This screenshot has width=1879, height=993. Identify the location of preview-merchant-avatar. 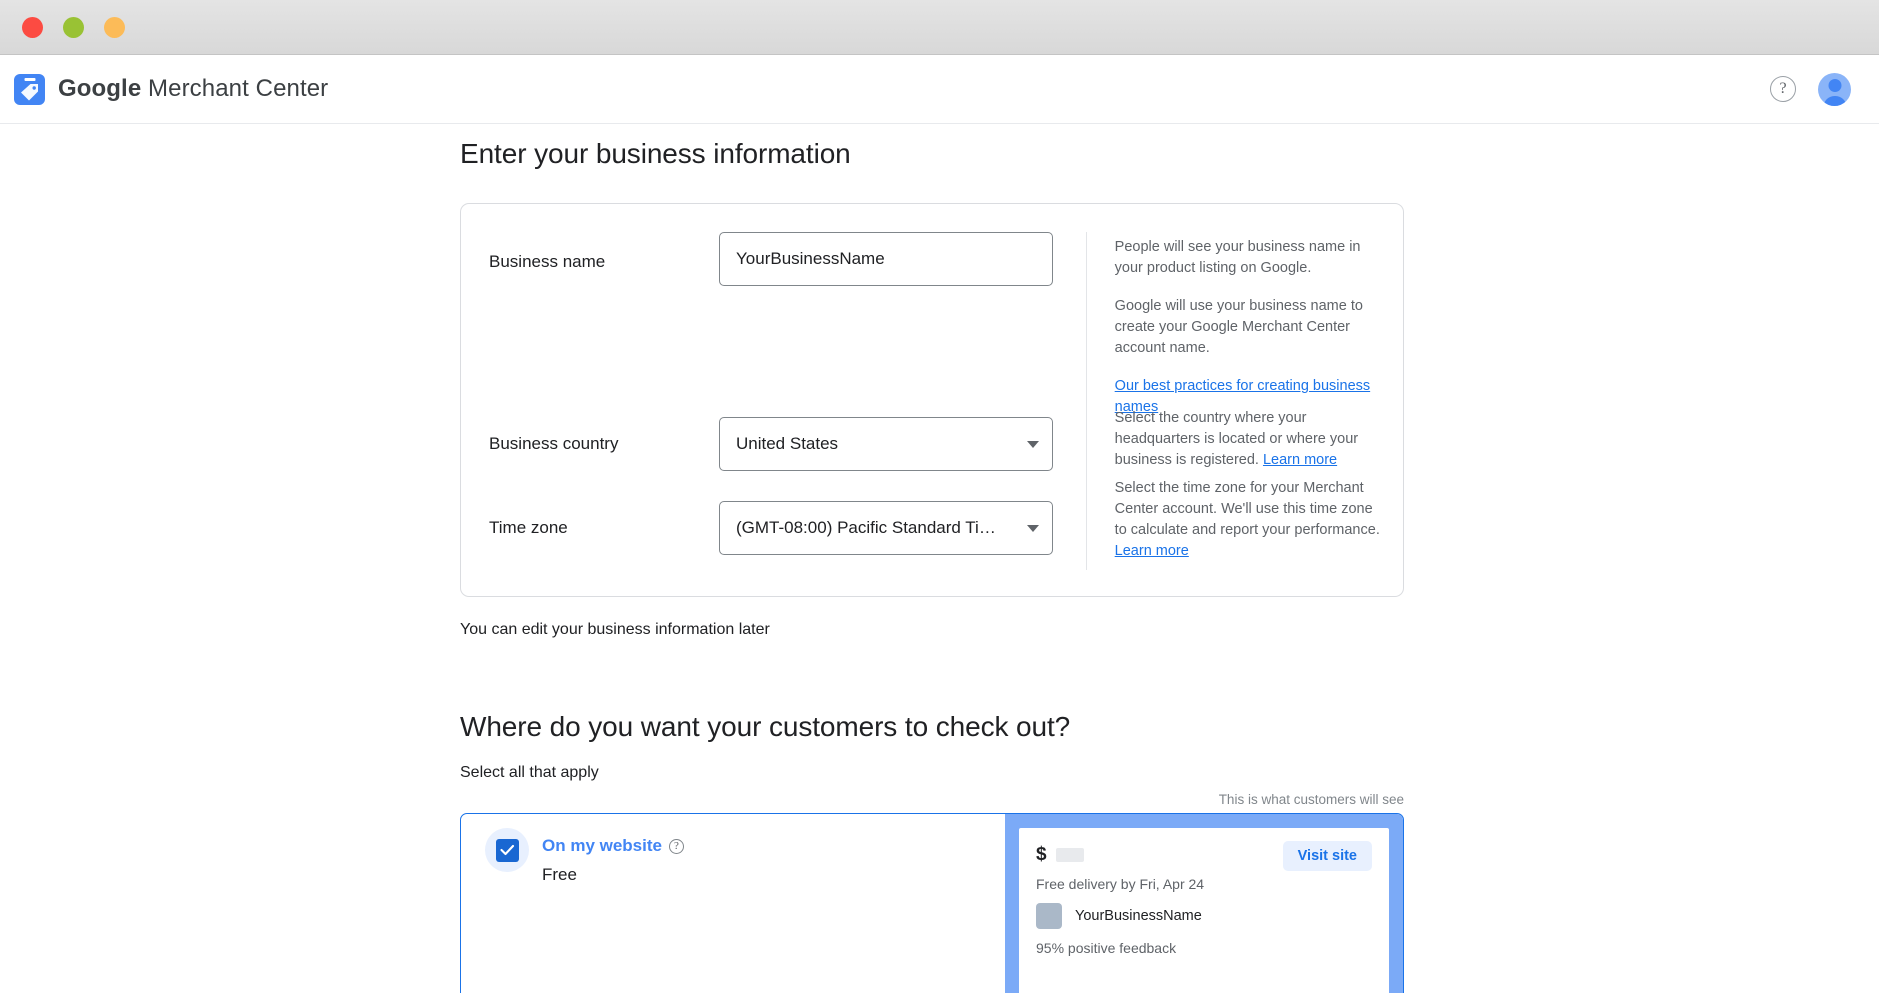
(1049, 916).